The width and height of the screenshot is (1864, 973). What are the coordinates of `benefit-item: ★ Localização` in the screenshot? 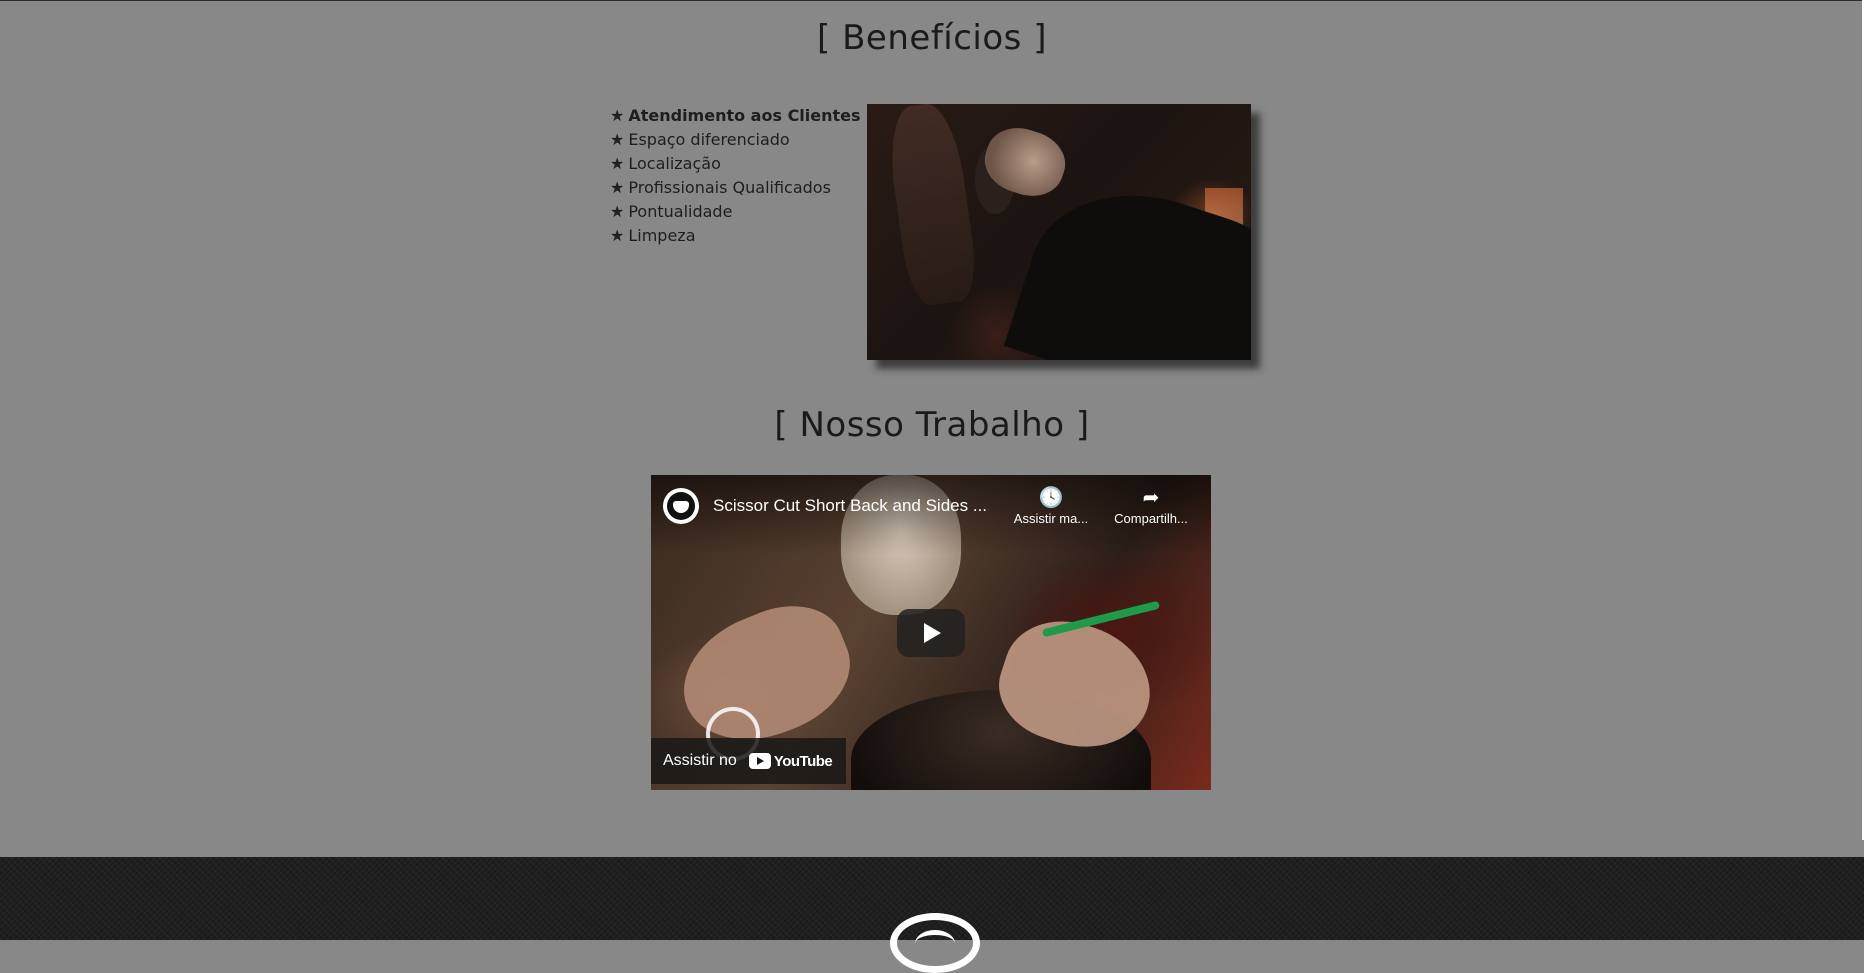 It's located at (735, 164).